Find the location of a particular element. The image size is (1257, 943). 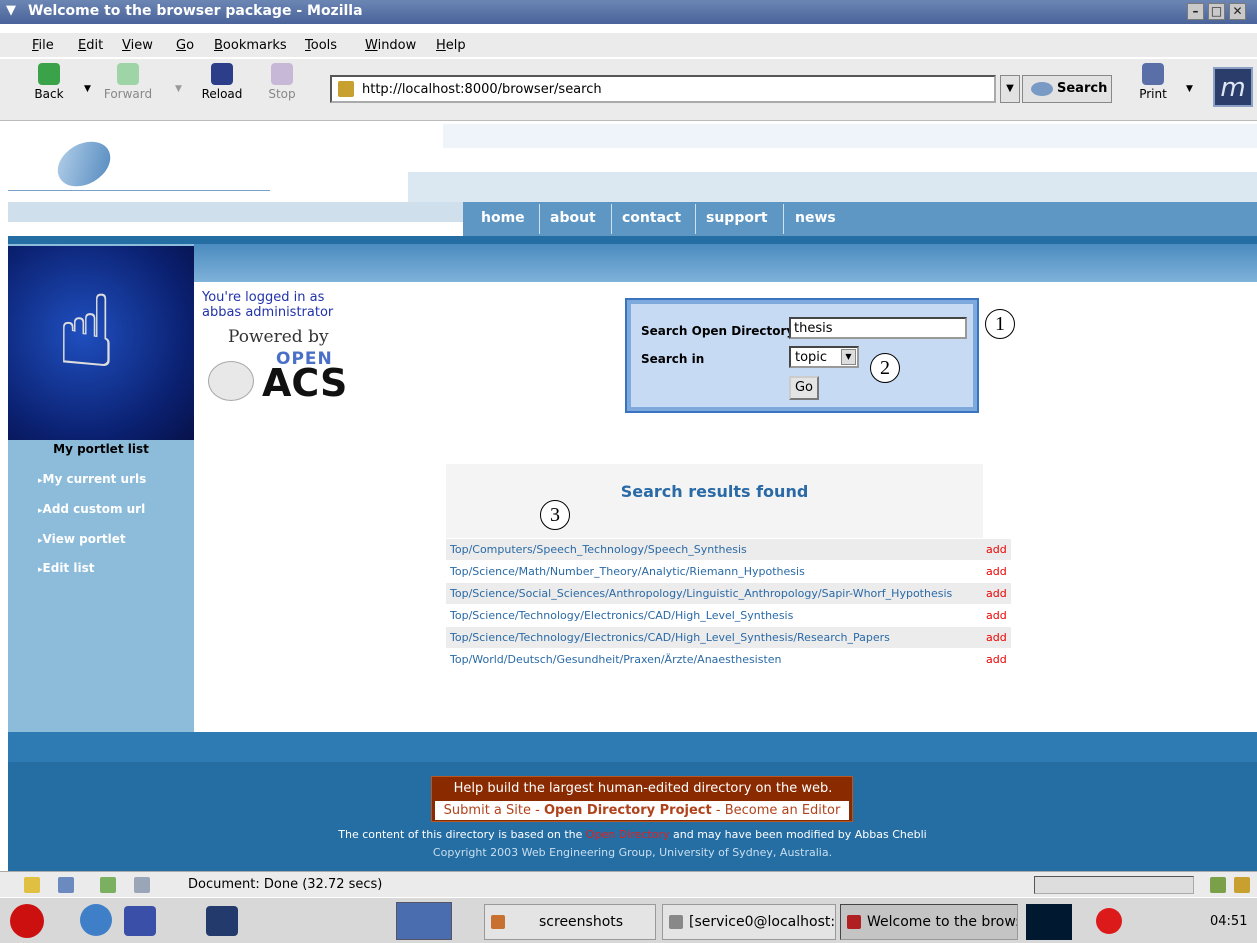

menu-help: Help is located at coordinates (451, 45).